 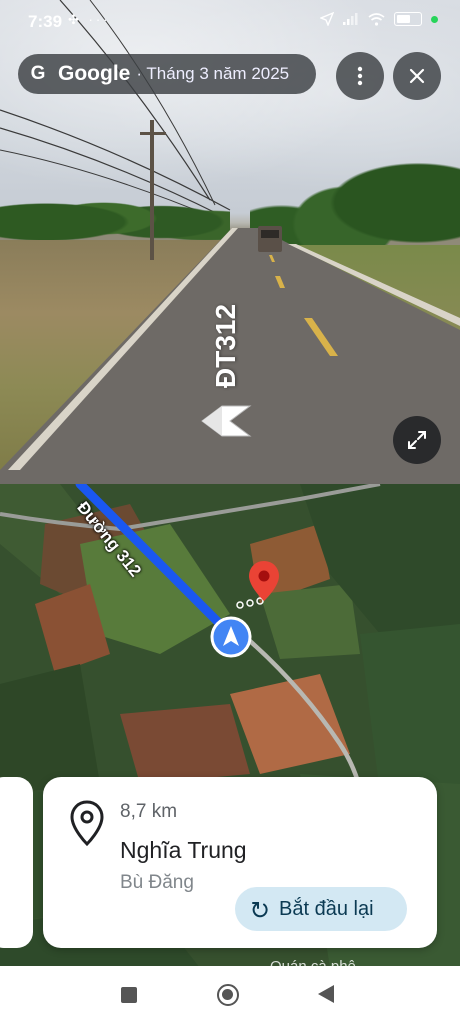 I want to click on navigate-chevron-icon, so click(x=226, y=421).